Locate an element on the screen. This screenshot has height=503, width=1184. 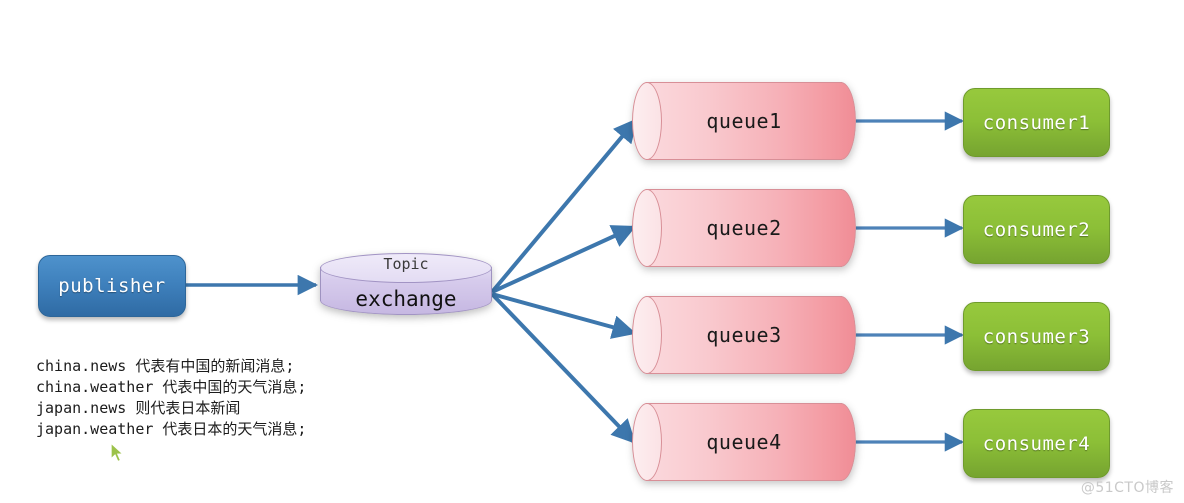
exchange-type-label: Topic is located at coordinates (406, 264).